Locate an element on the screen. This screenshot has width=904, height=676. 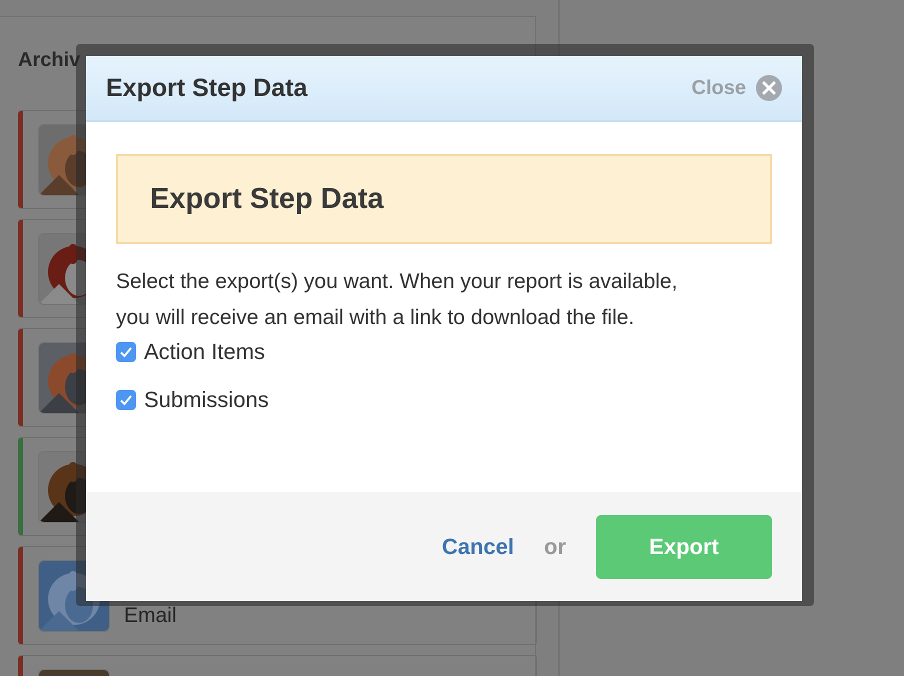
message-text: Select the export(s) you want. When your report is available, you will receive an email with a link to download the file. is located at coordinates (397, 300).